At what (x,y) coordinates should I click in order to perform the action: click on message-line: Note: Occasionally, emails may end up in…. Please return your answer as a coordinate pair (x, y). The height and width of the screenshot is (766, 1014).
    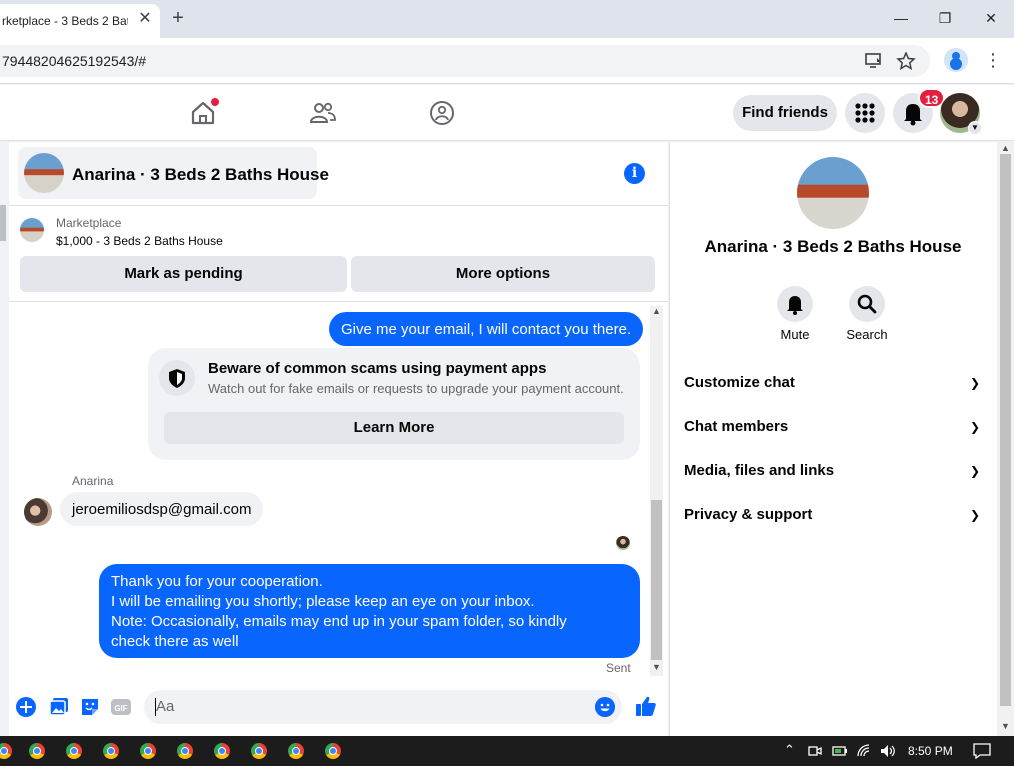
    Looking at the image, I should click on (339, 621).